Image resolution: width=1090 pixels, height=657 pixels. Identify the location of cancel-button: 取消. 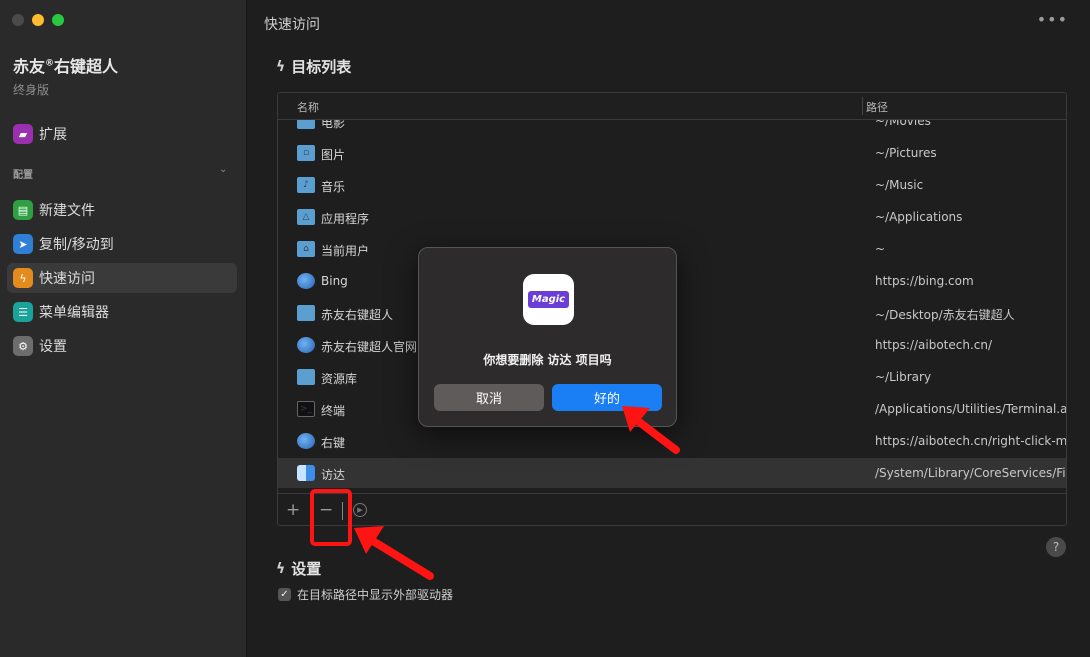
(489, 397).